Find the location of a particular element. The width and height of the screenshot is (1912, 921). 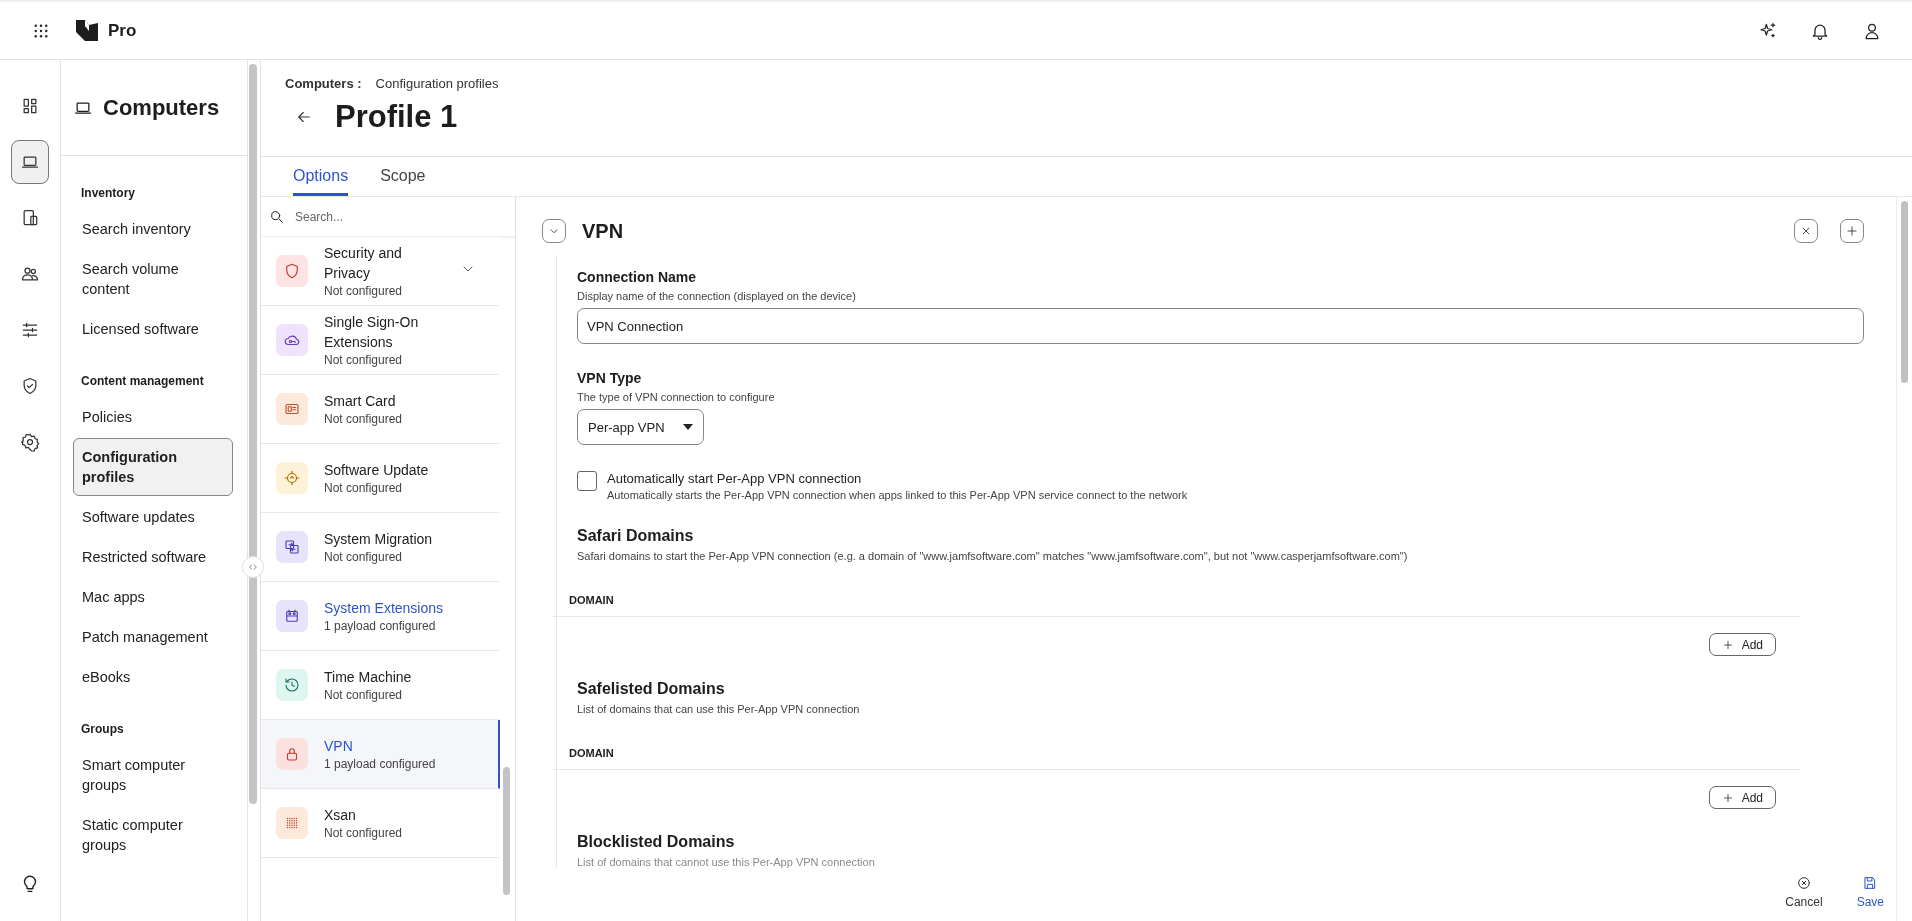

sidebar-item: Licensed software is located at coordinates (153, 329).